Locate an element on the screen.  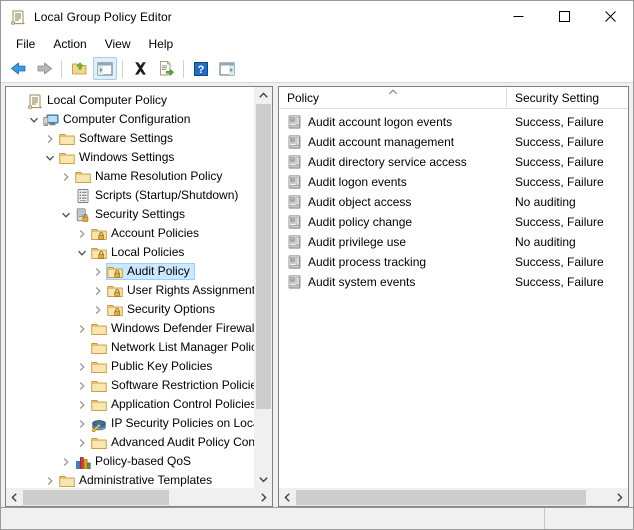
tree-vertical-scrollbar is located at coordinates (263, 287).